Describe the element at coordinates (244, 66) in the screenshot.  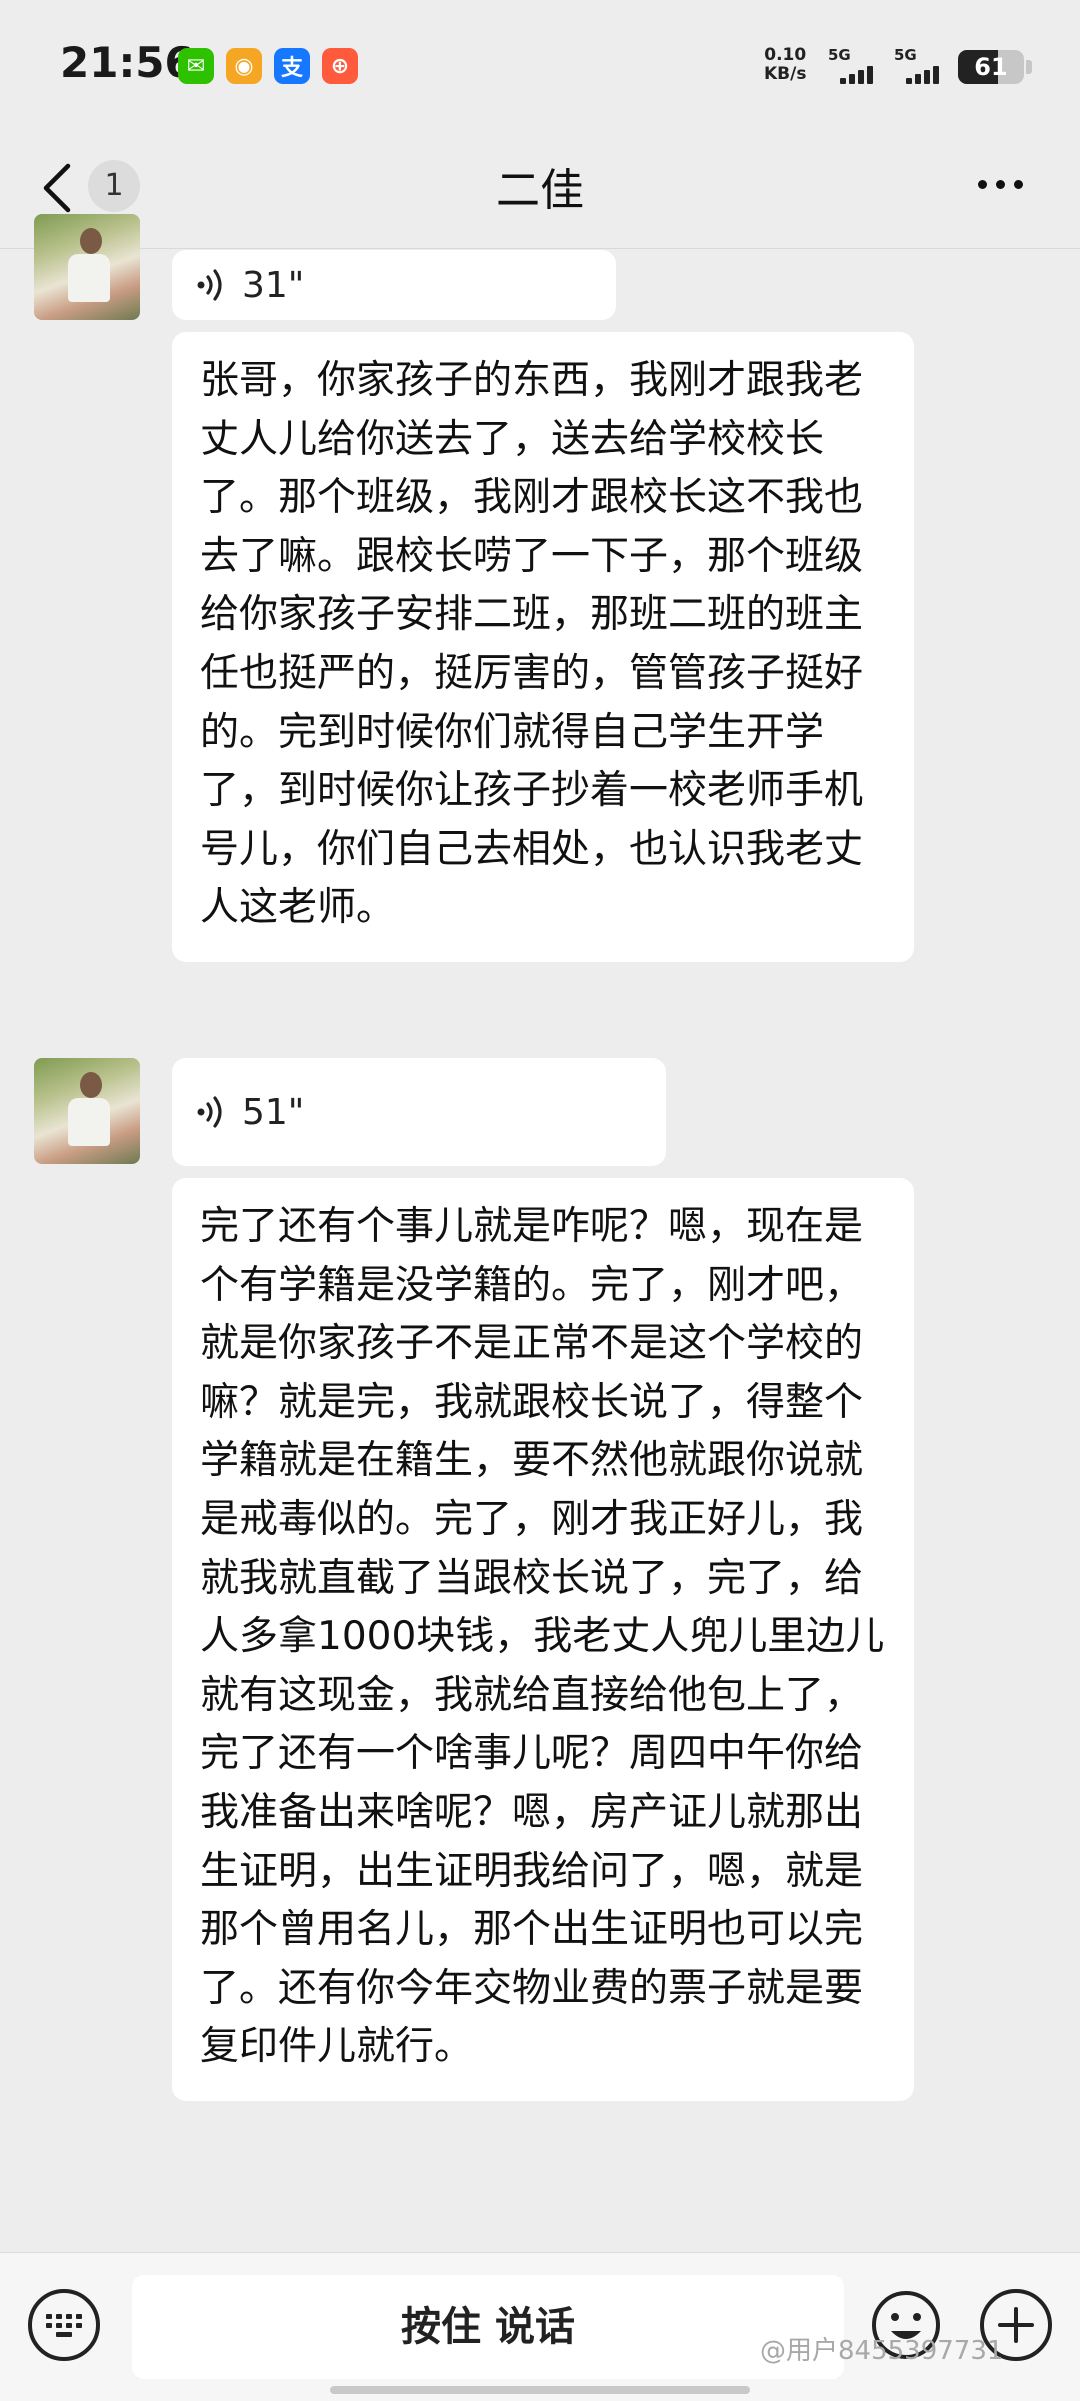
I see `weibo-icon: ◉` at that location.